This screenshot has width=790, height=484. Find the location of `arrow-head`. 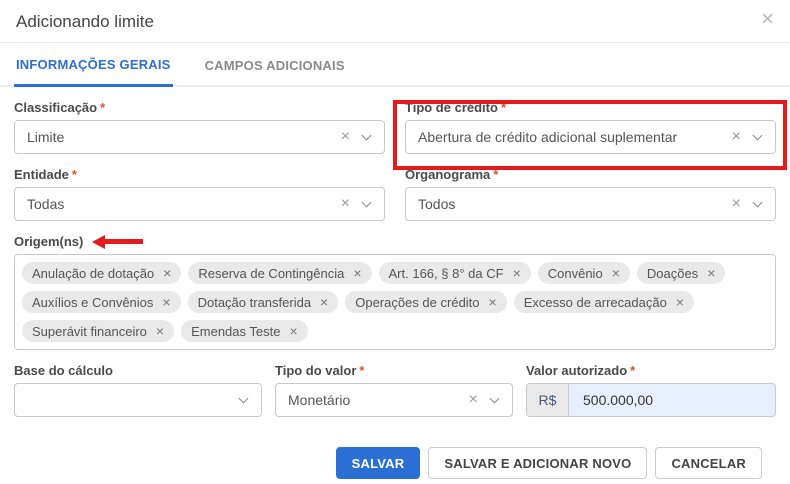

arrow-head is located at coordinates (99, 241).